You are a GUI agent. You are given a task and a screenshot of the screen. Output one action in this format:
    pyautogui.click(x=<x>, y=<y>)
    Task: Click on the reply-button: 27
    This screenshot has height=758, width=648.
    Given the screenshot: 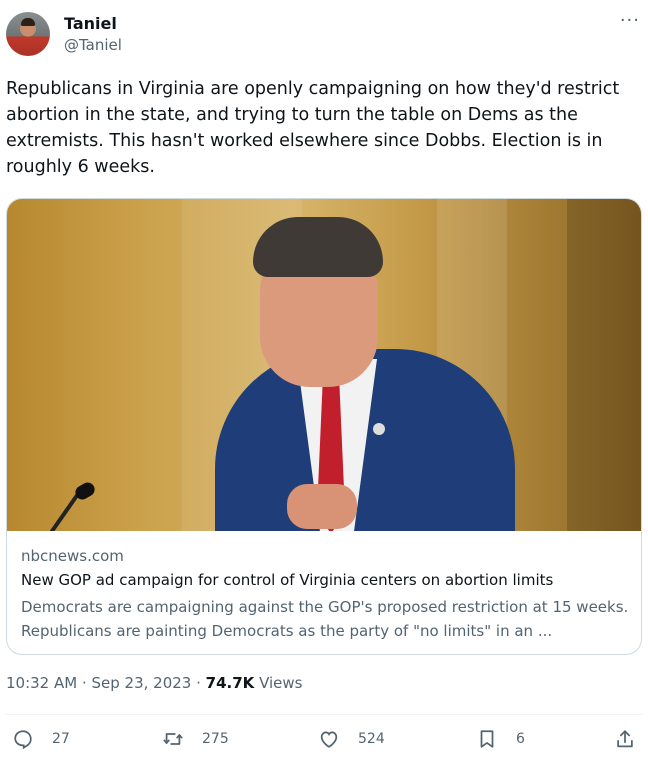 What is the action you would take?
    pyautogui.click(x=41, y=739)
    